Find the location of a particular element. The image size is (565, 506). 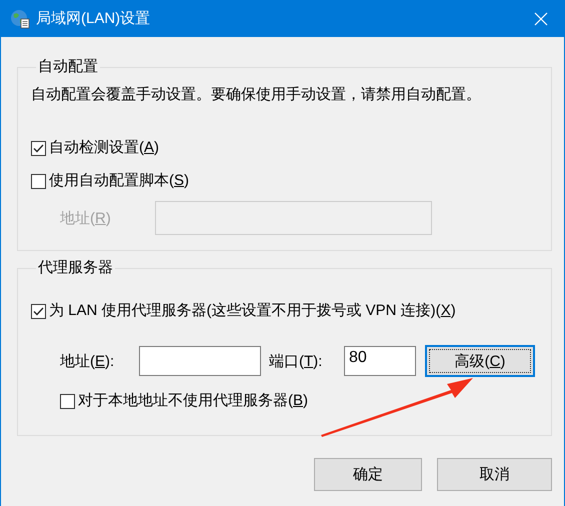

group-title: 自动配置 is located at coordinates (68, 67).